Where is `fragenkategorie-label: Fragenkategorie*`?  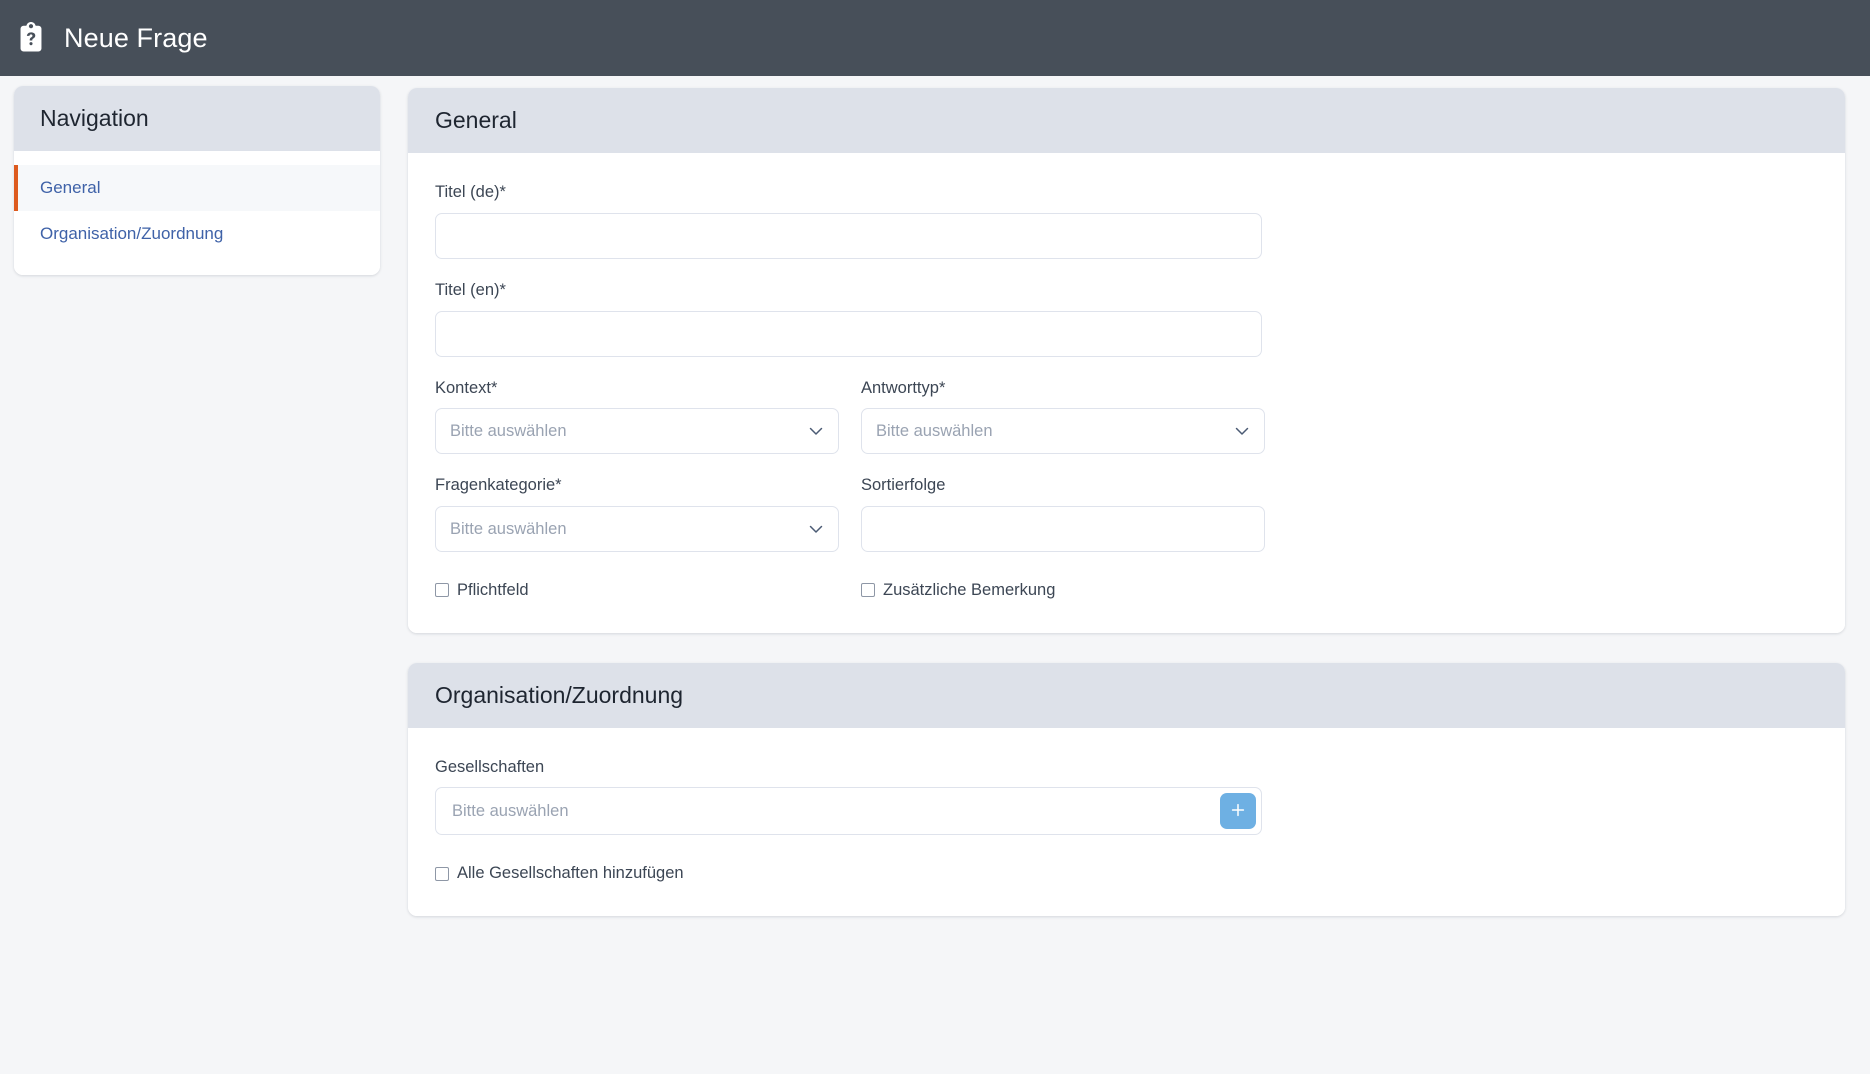
fragenkategorie-label: Fragenkategorie* is located at coordinates (498, 485).